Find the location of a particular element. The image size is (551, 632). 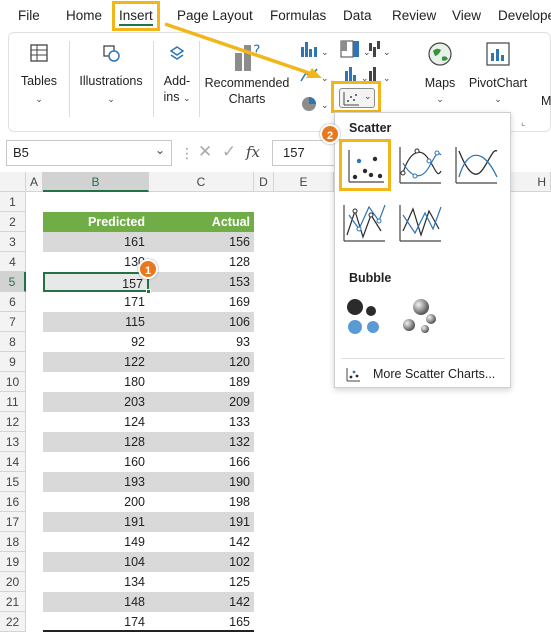

cell-predicted: 174 is located at coordinates (96, 622).